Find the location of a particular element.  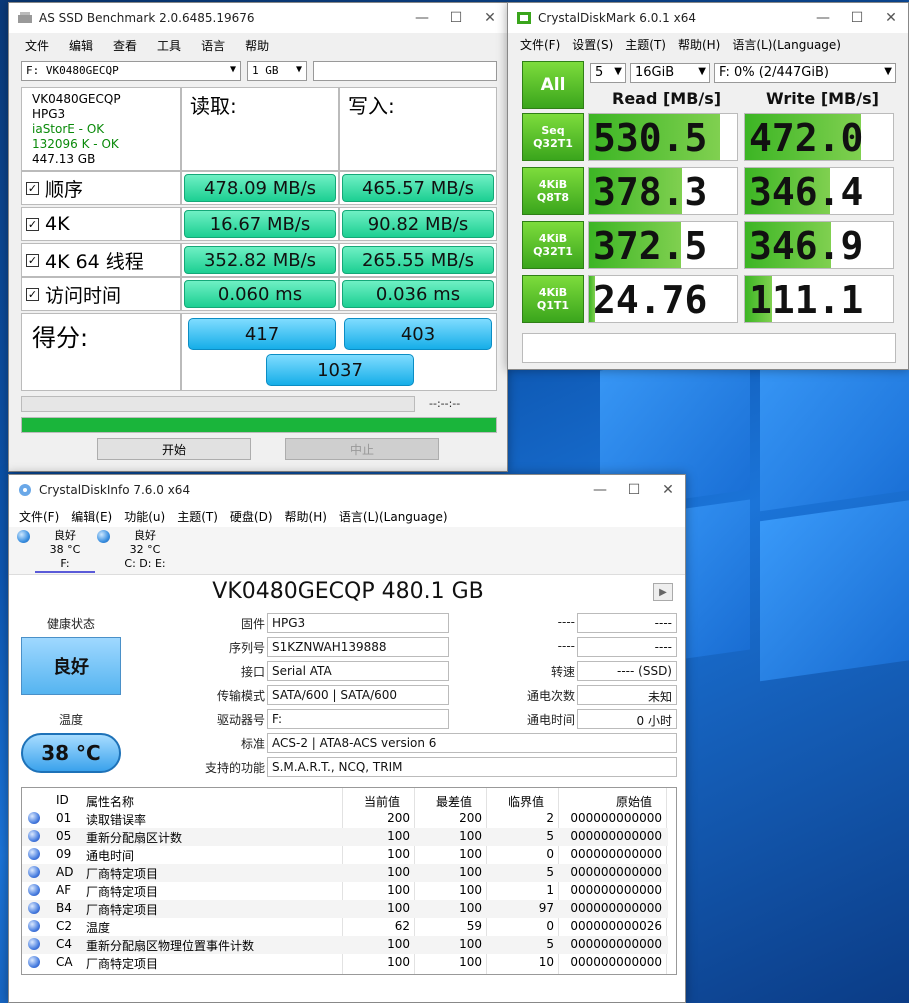

disk-tab-f: 良好 38 °C F: is located at coordinates (56, 551).